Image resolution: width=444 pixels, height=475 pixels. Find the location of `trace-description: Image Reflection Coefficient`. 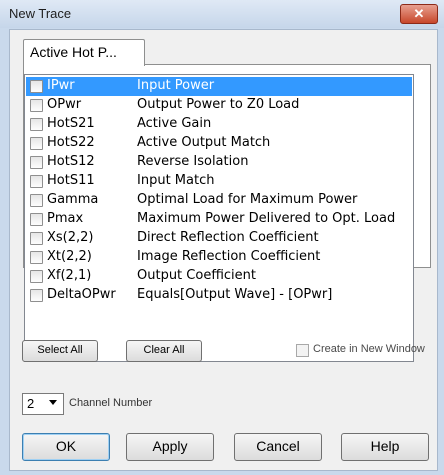

trace-description: Image Reflection Coefficient is located at coordinates (229, 256).